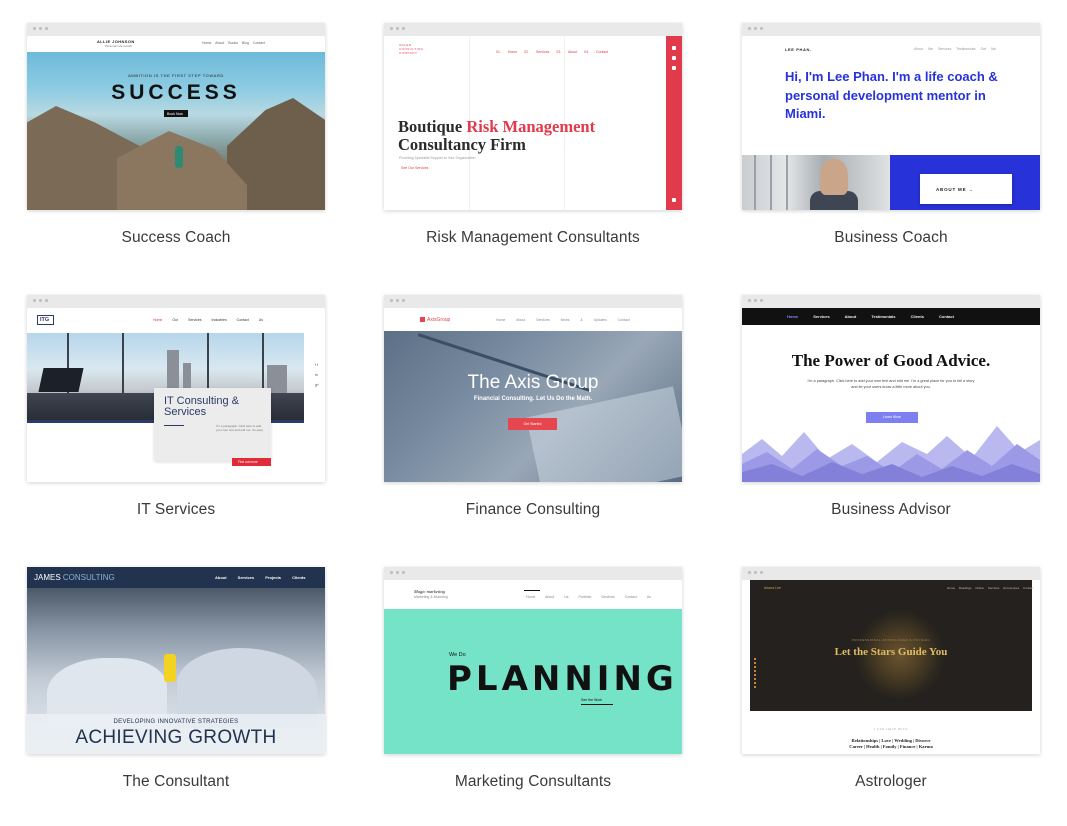 The image size is (1067, 826). What do you see at coordinates (674, 48) in the screenshot?
I see `facebook-icon` at bounding box center [674, 48].